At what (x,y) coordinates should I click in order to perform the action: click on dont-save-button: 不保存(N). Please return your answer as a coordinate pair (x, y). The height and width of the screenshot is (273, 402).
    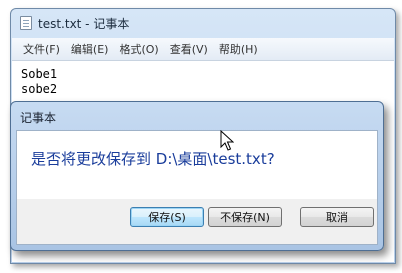
    Looking at the image, I should click on (245, 217).